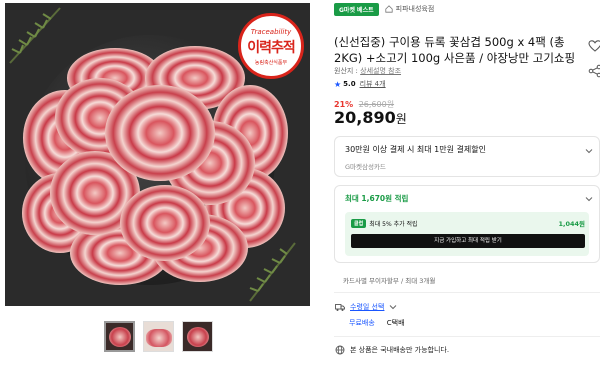  I want to click on domestic-shipping-notice: 본 상품은 국내배송만 가능합니다., so click(392, 350).